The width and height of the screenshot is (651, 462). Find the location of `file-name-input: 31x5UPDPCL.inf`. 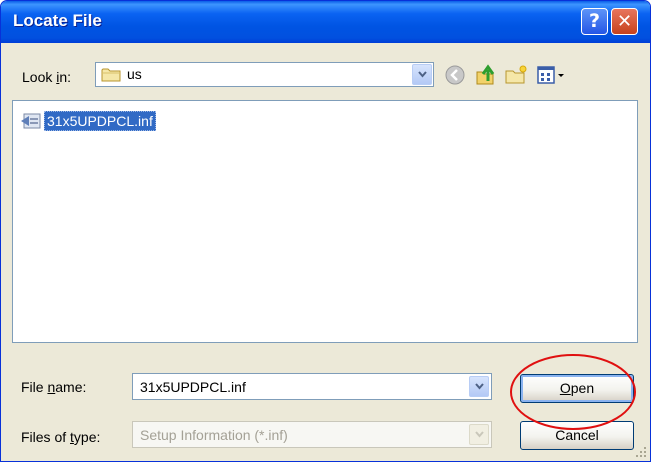

file-name-input: 31x5UPDPCL.inf is located at coordinates (193, 387).